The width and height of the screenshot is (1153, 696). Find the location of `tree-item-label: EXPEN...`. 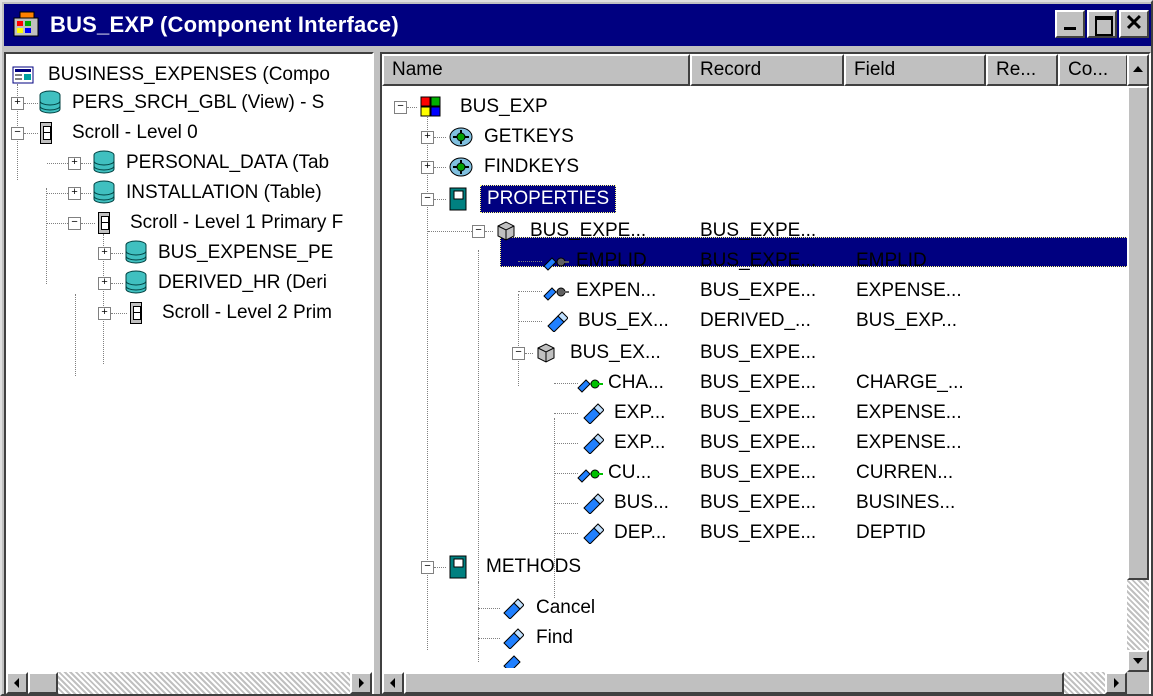

tree-item-label: EXPEN... is located at coordinates (616, 290).